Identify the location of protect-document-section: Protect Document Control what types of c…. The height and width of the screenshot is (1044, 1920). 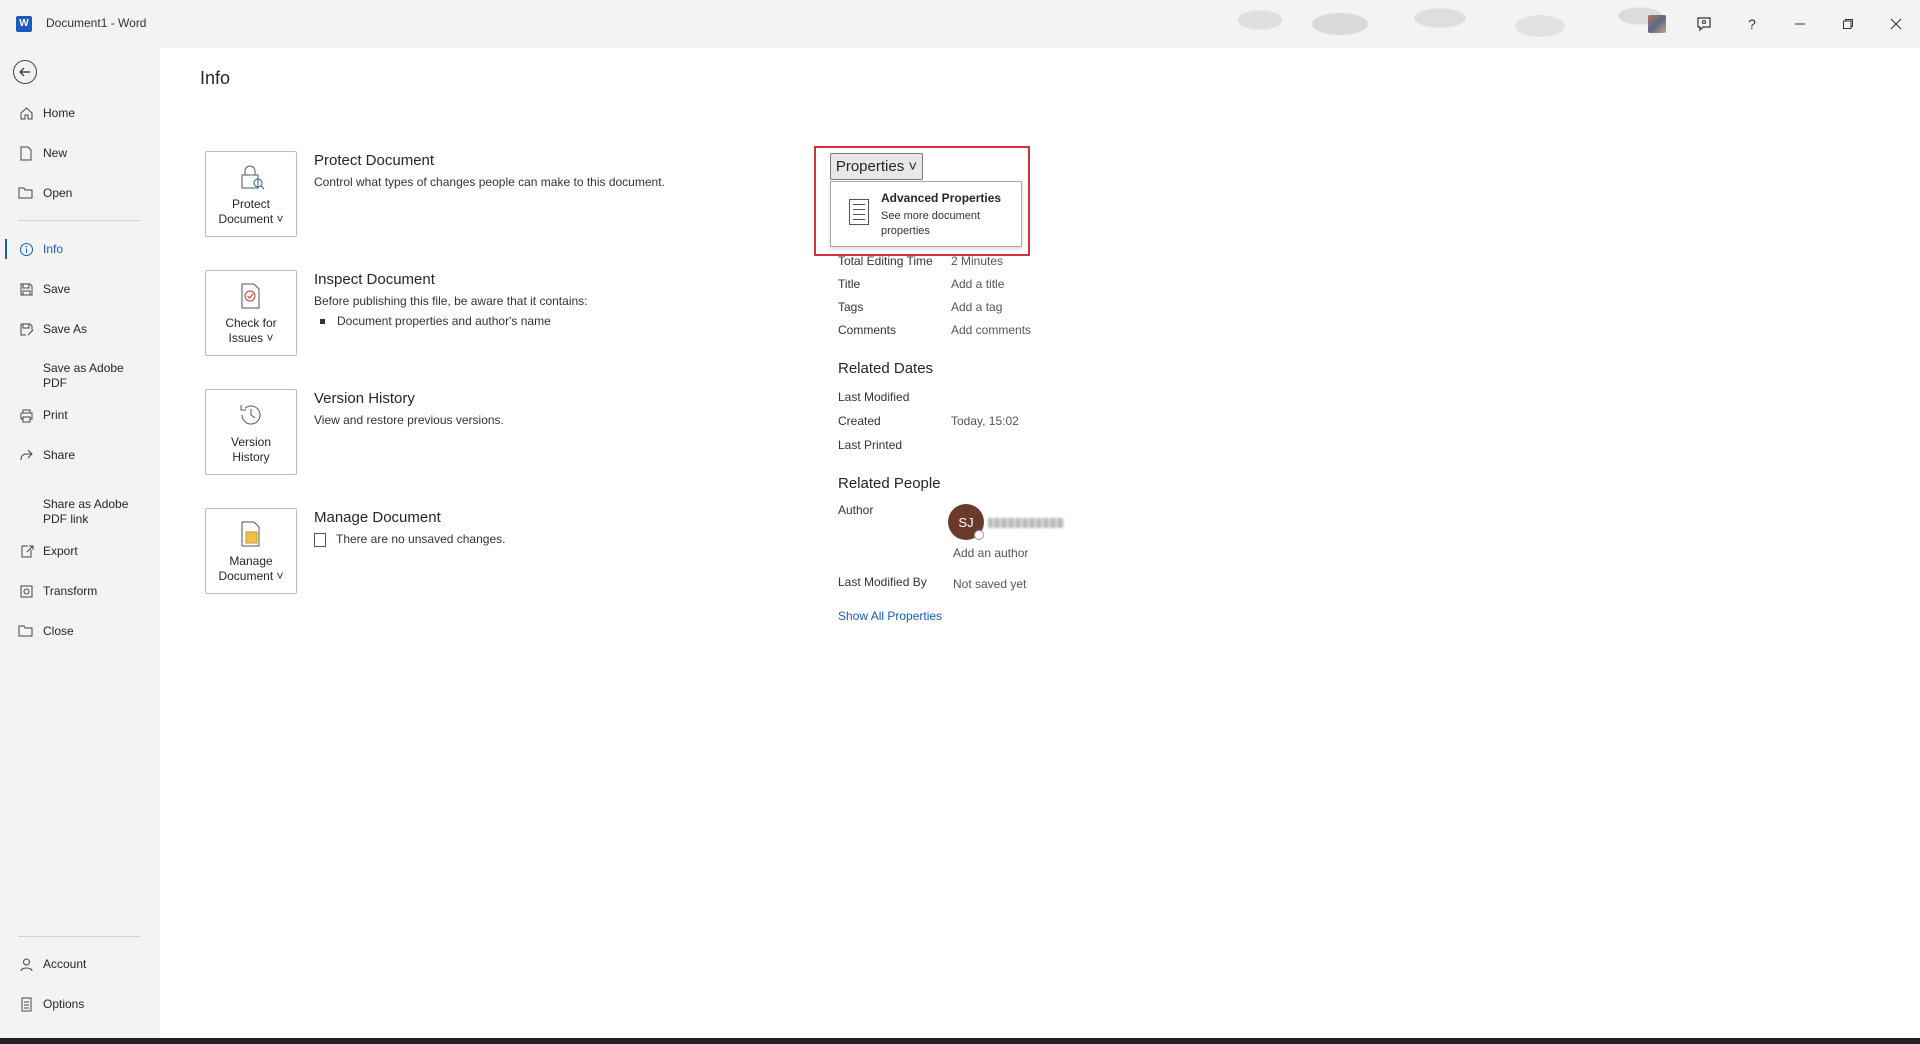
(489, 170).